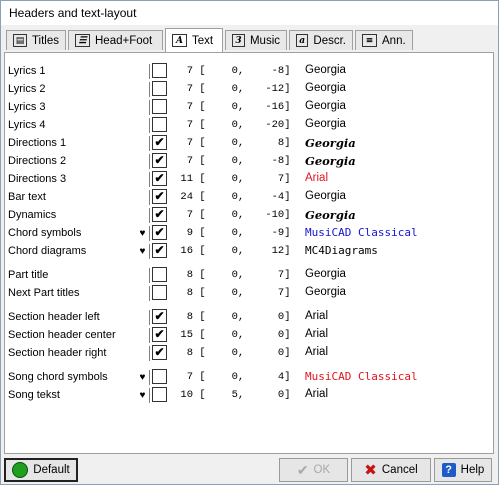 The width and height of the screenshot is (499, 485). I want to click on tab-label: Titles, so click(45, 40).